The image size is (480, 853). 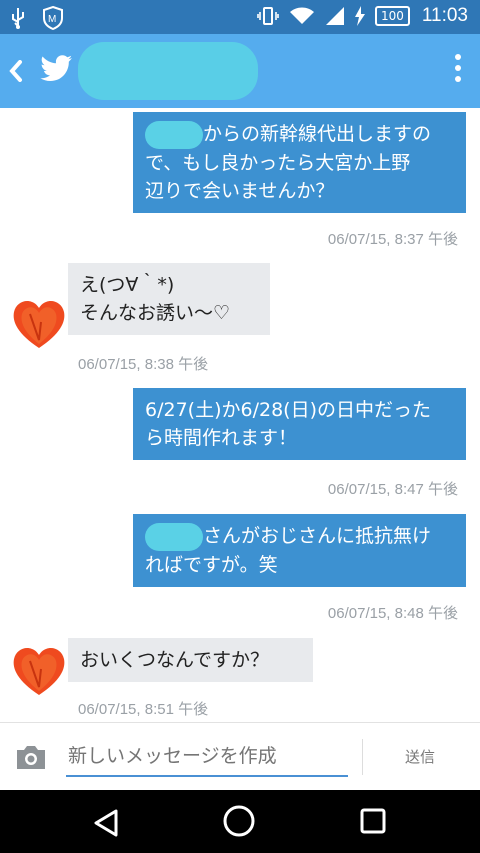 What do you see at coordinates (362, 757) in the screenshot?
I see `divider` at bounding box center [362, 757].